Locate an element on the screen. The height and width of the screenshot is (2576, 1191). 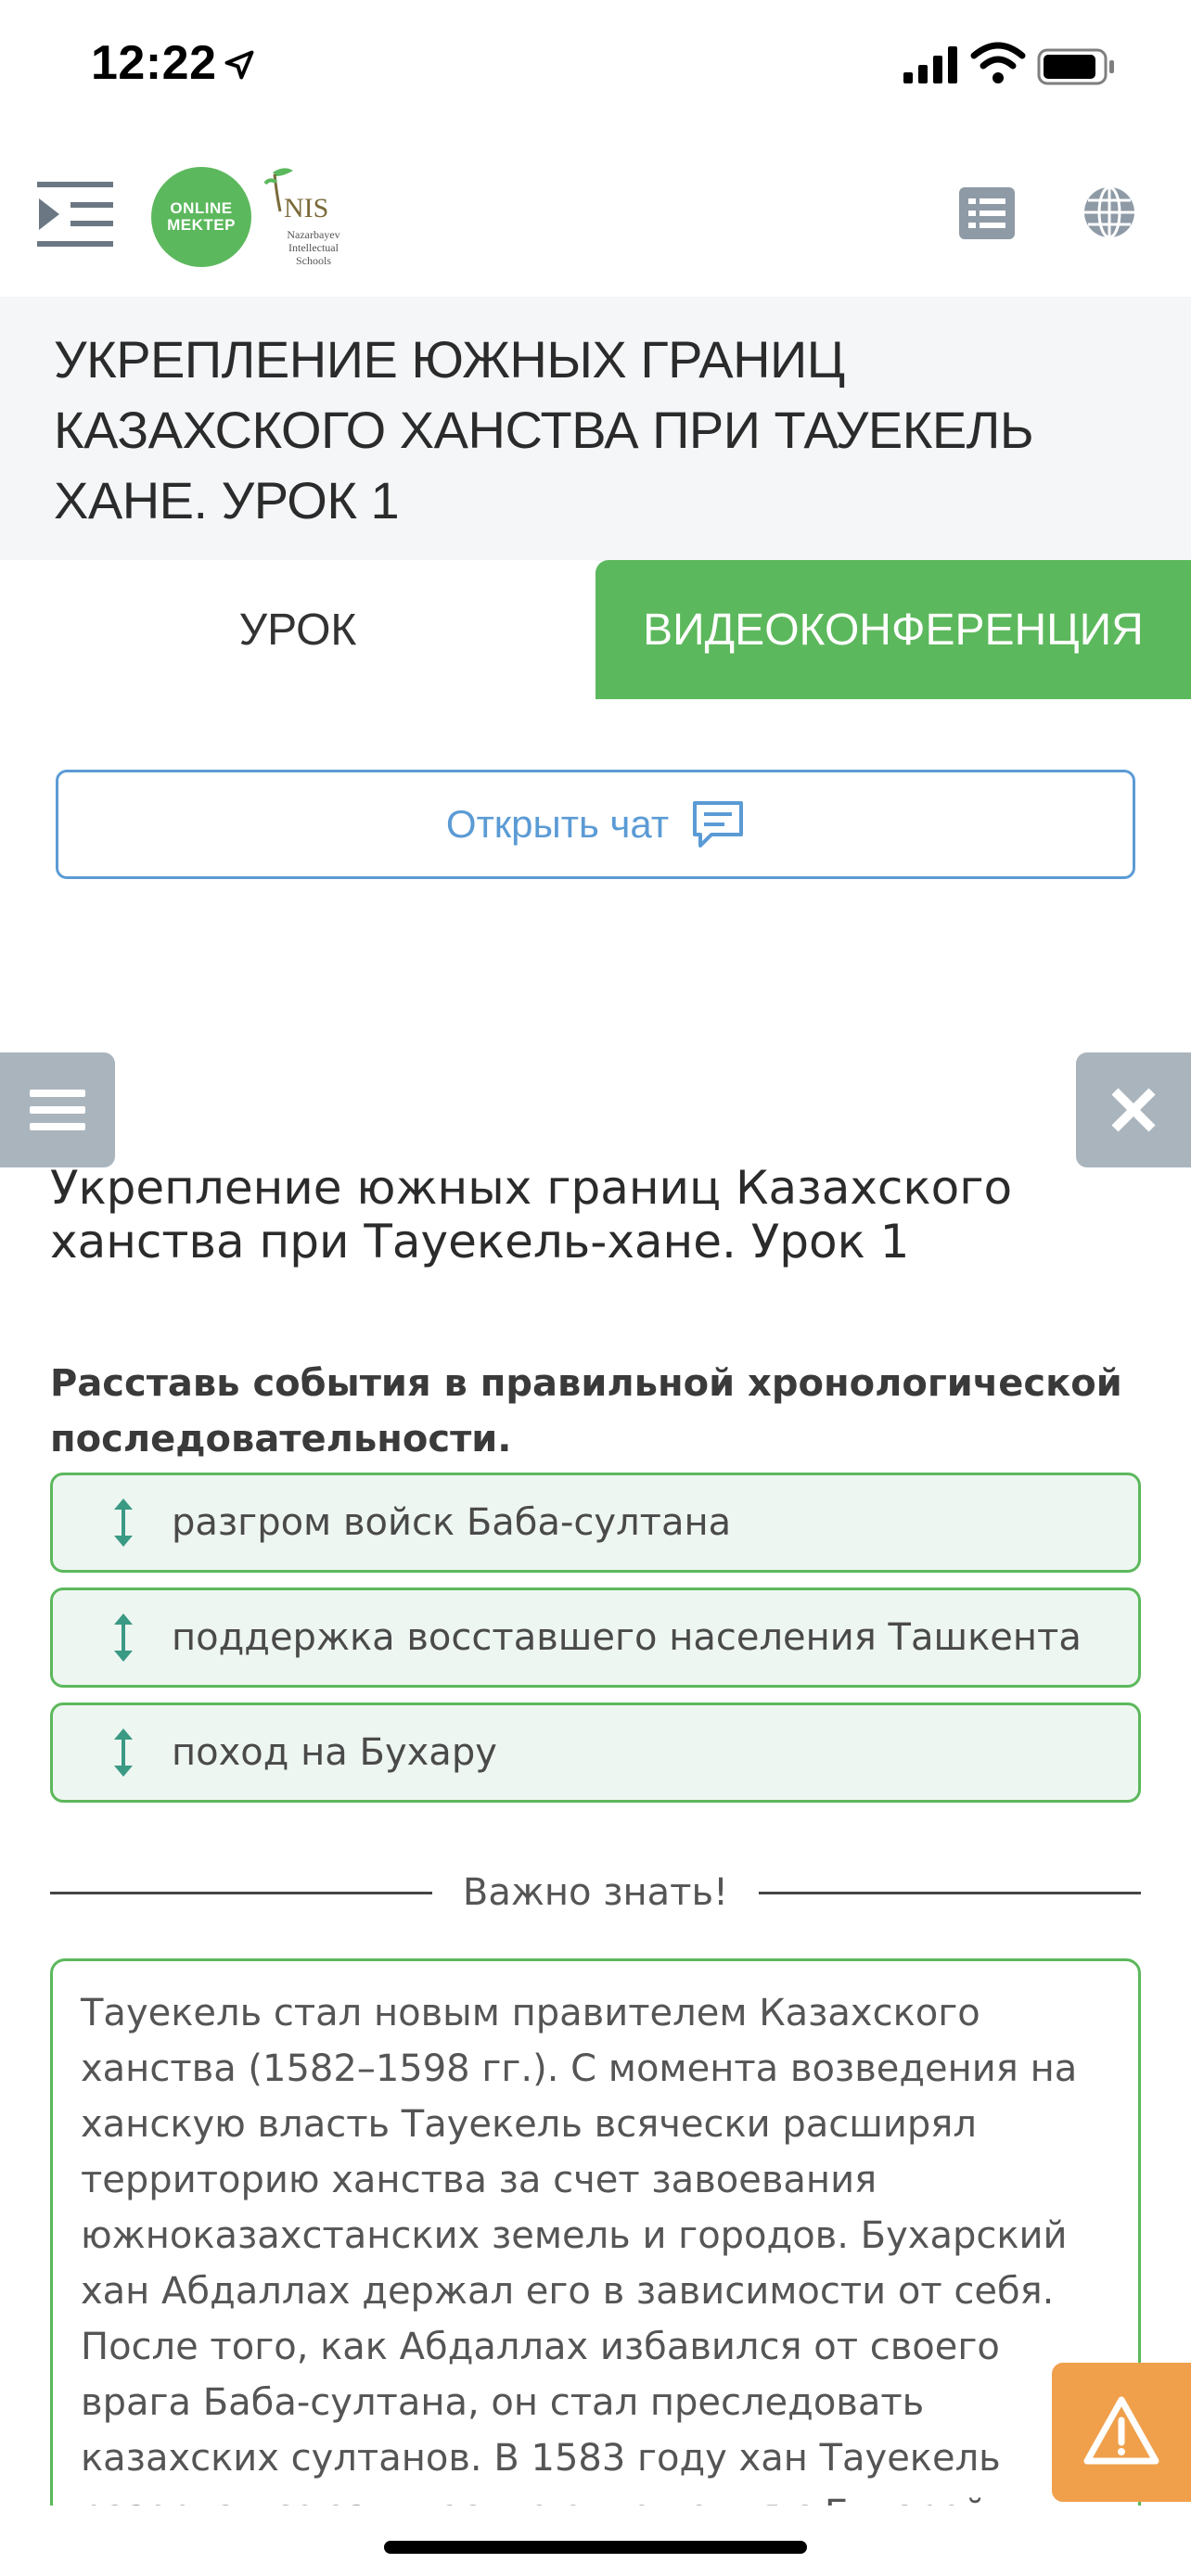
nis-logo: NIS Nazarbayev Intellectual Schools is located at coordinates (302, 221).